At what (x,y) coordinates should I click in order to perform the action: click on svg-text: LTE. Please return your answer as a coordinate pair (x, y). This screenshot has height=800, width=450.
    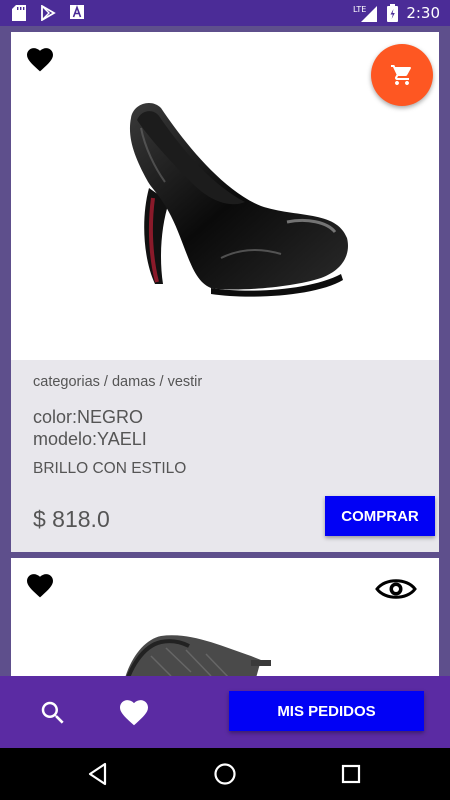
    Looking at the image, I should click on (359, 9).